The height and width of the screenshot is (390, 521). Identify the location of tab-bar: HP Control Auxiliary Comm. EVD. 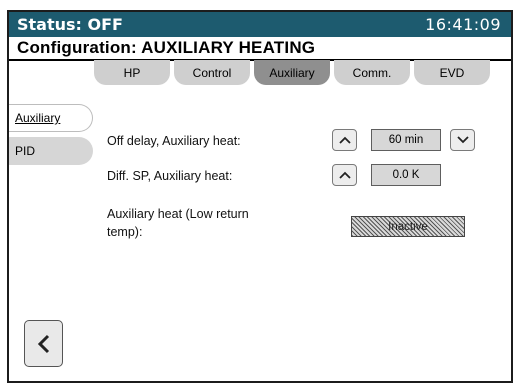
(296, 73).